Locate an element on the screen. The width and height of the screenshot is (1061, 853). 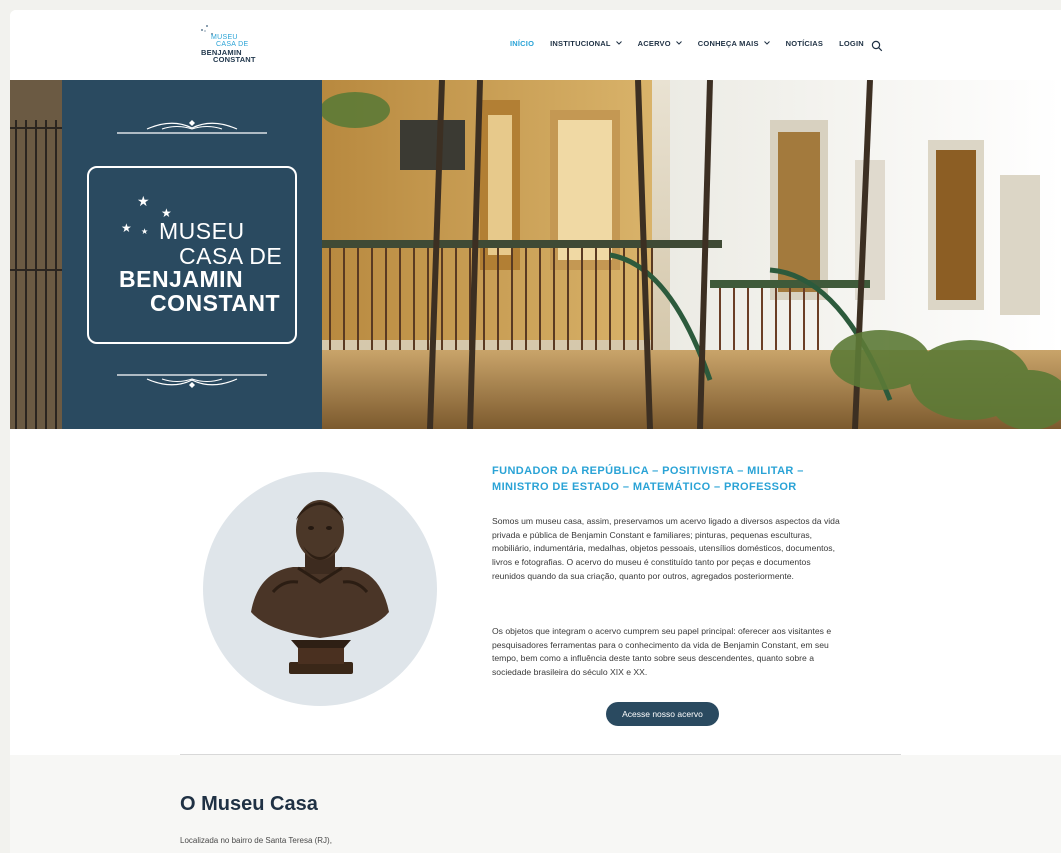
nav-item-label: INÍCIO is located at coordinates (522, 43).